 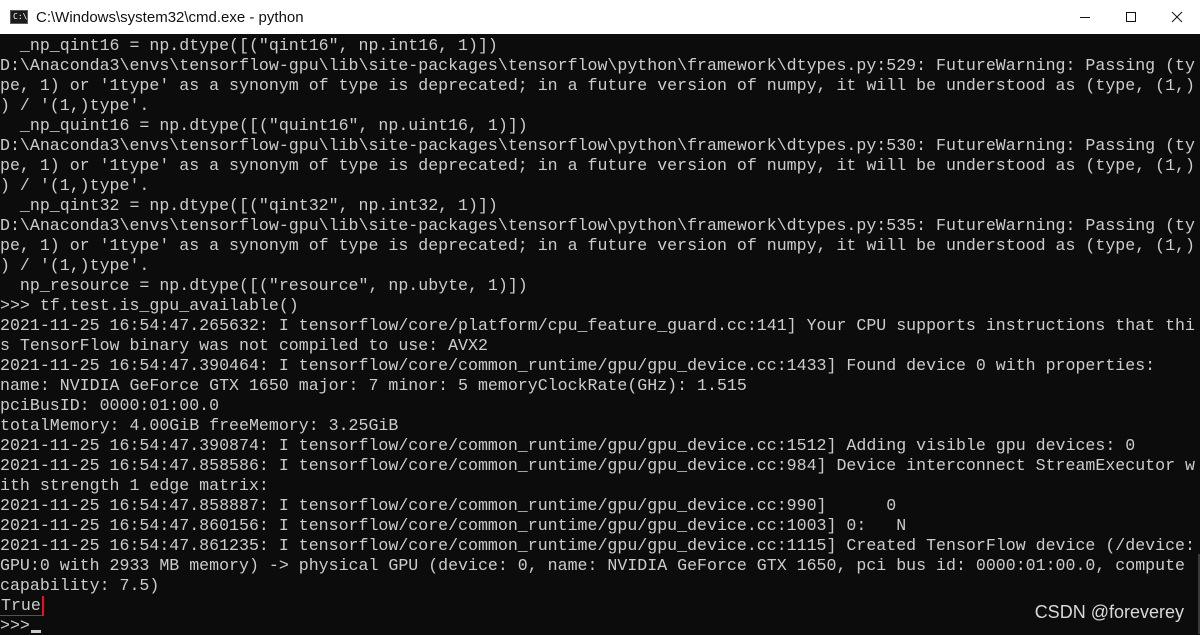 I want to click on title-bar: C:\ C:\Windows\system32\cmd.exe - python, so click(x=600, y=17).